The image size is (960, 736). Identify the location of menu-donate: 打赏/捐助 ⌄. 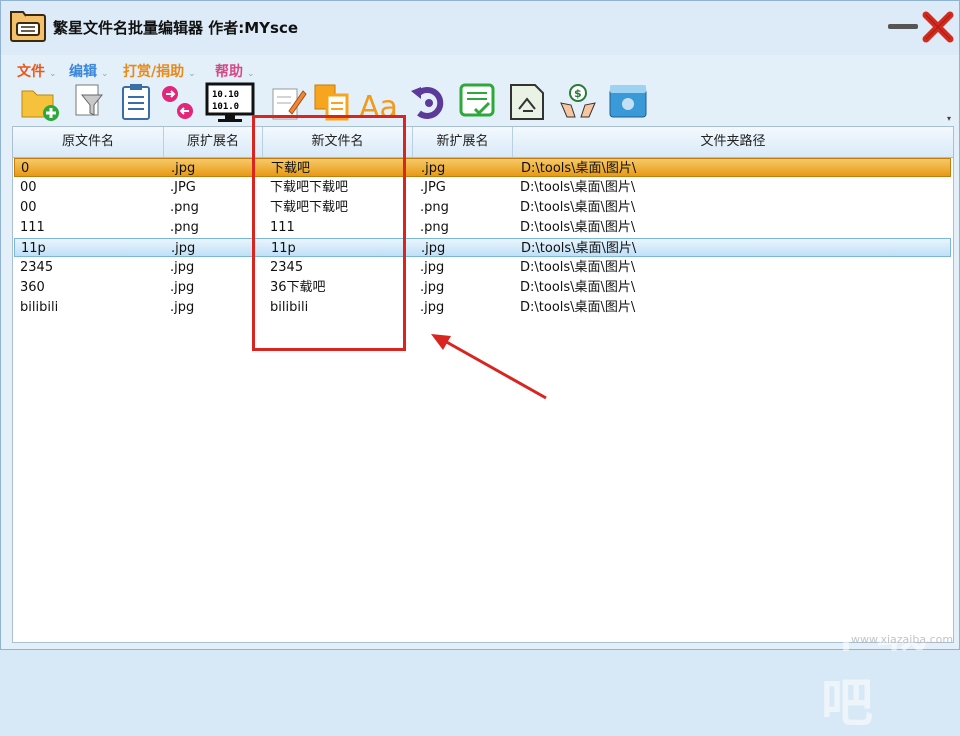
(159, 71).